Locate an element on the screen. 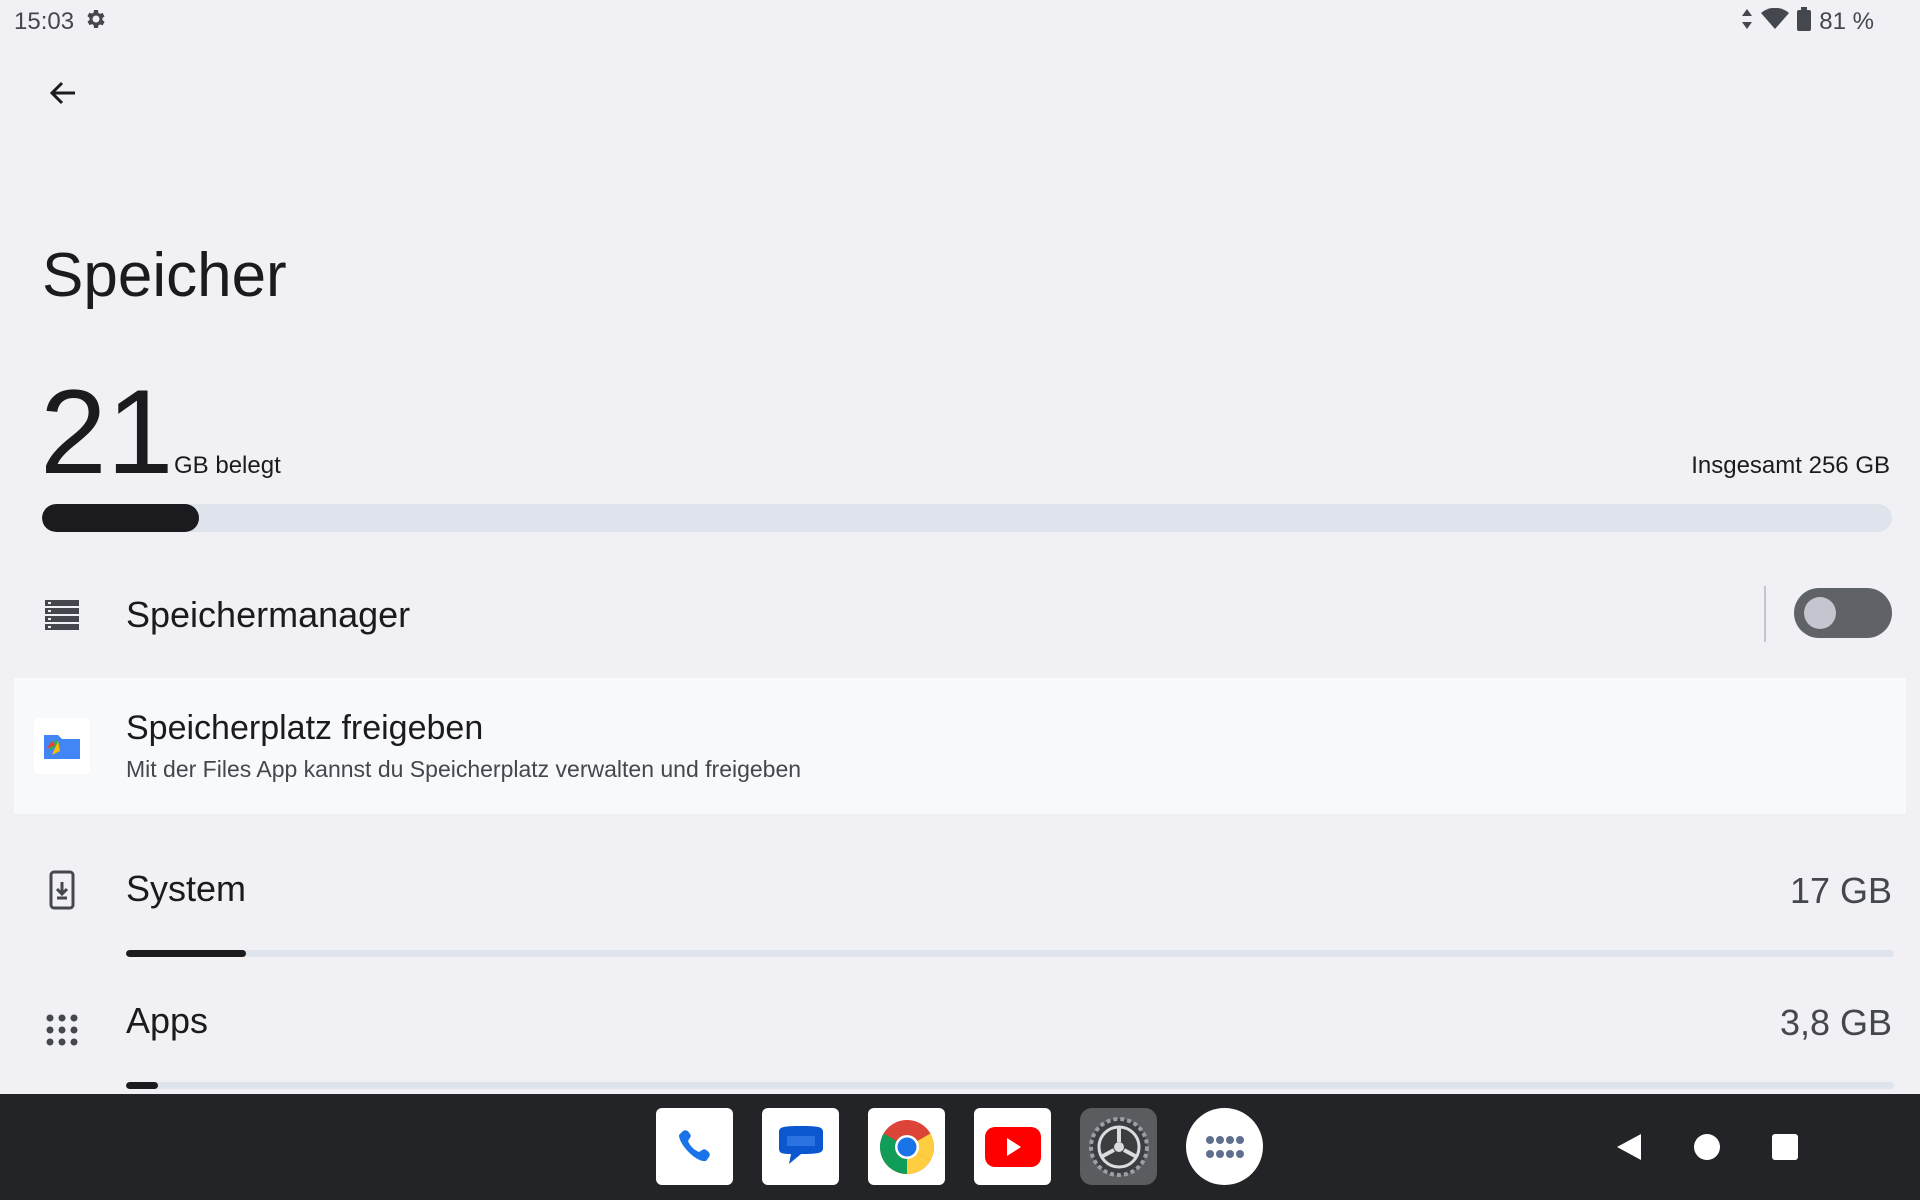  status-right: 81 % is located at coordinates (1807, 22).